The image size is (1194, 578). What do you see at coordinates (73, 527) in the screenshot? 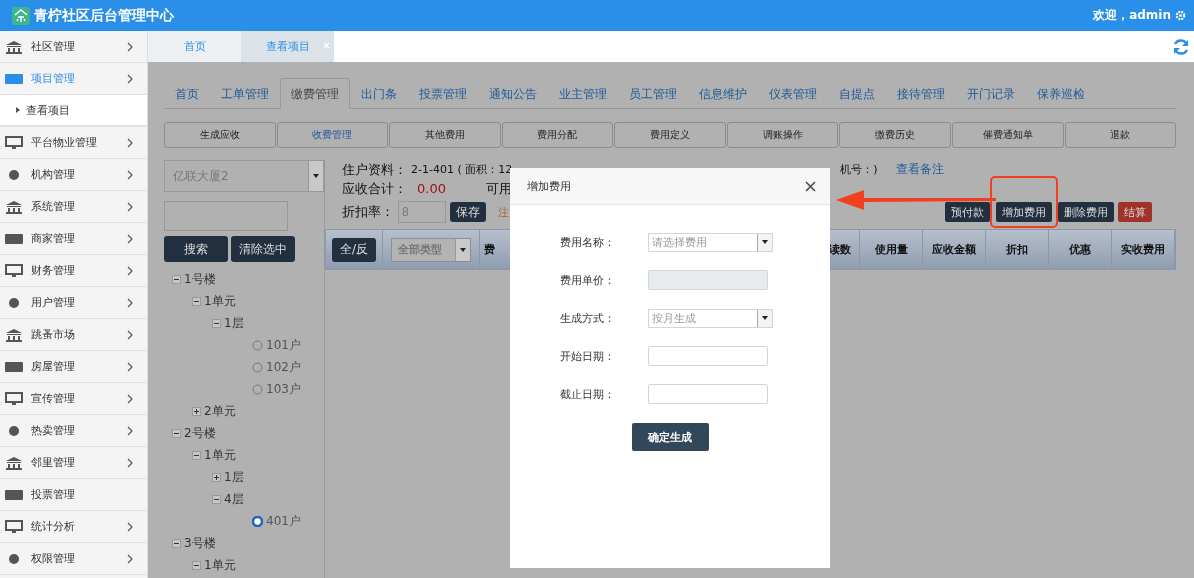
I see `sidebar-item: 统计分析` at bounding box center [73, 527].